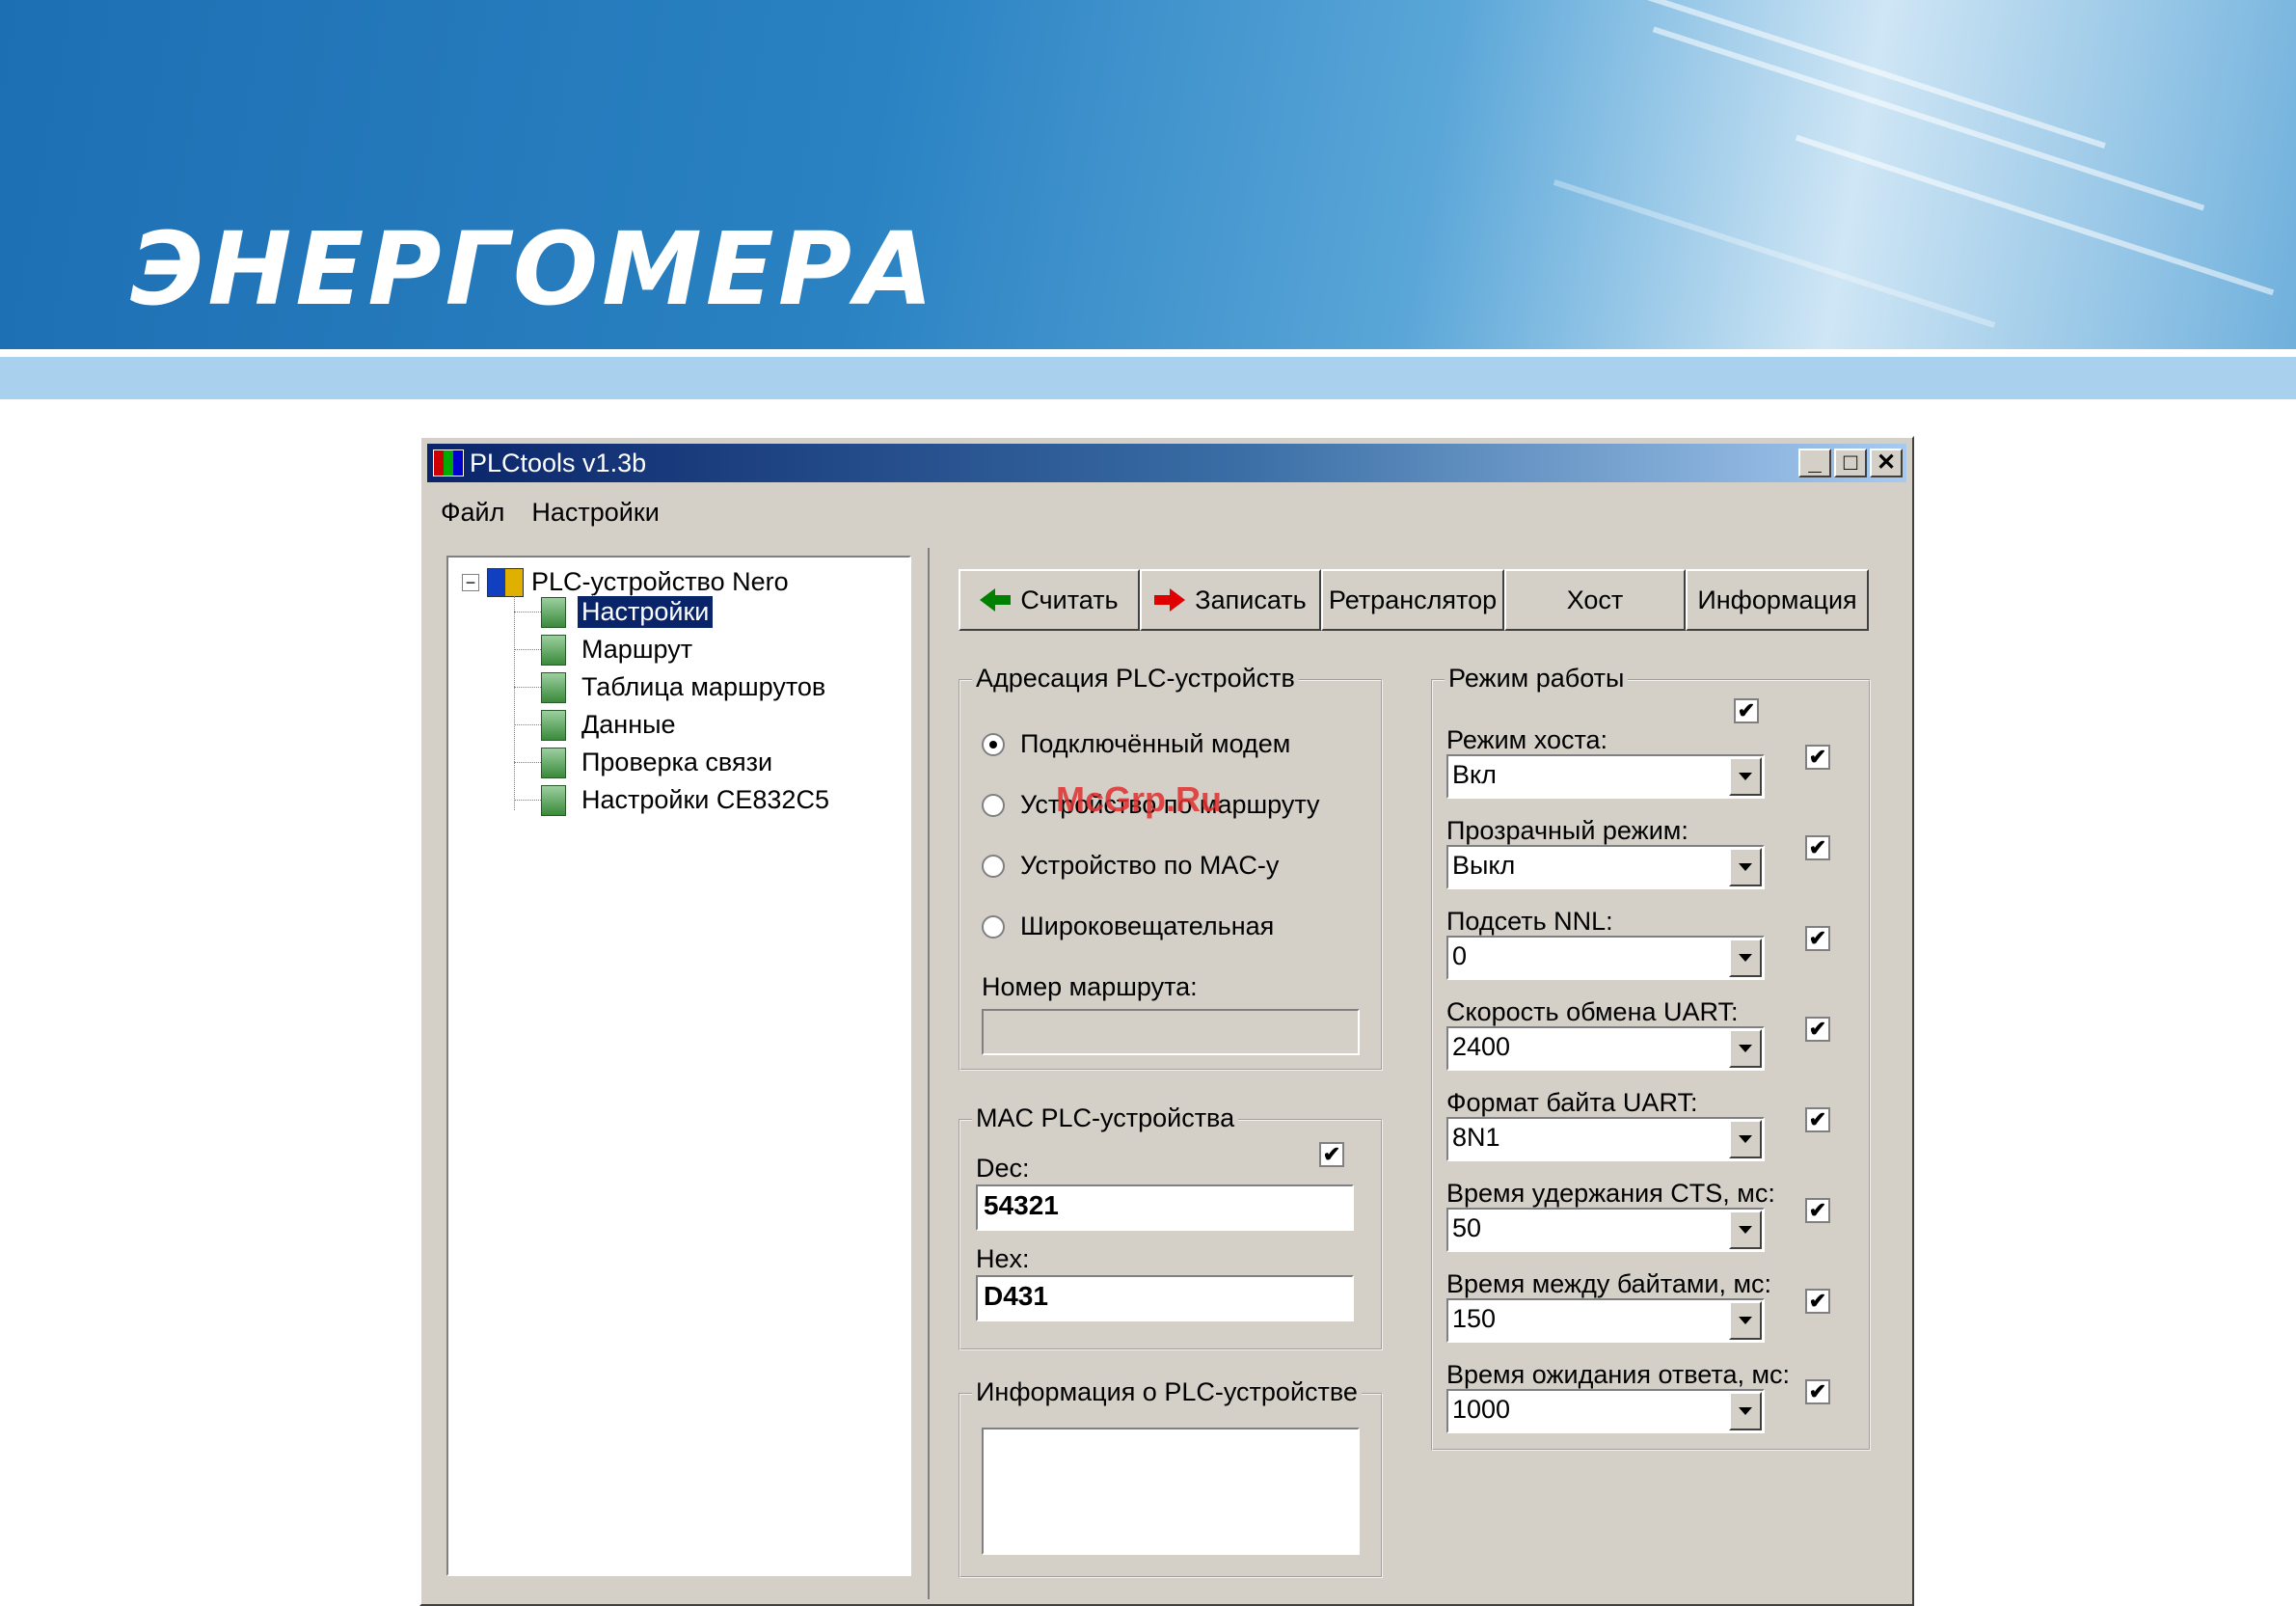  What do you see at coordinates (677, 762) in the screenshot?
I see `tree-item-label: Проверка связи` at bounding box center [677, 762].